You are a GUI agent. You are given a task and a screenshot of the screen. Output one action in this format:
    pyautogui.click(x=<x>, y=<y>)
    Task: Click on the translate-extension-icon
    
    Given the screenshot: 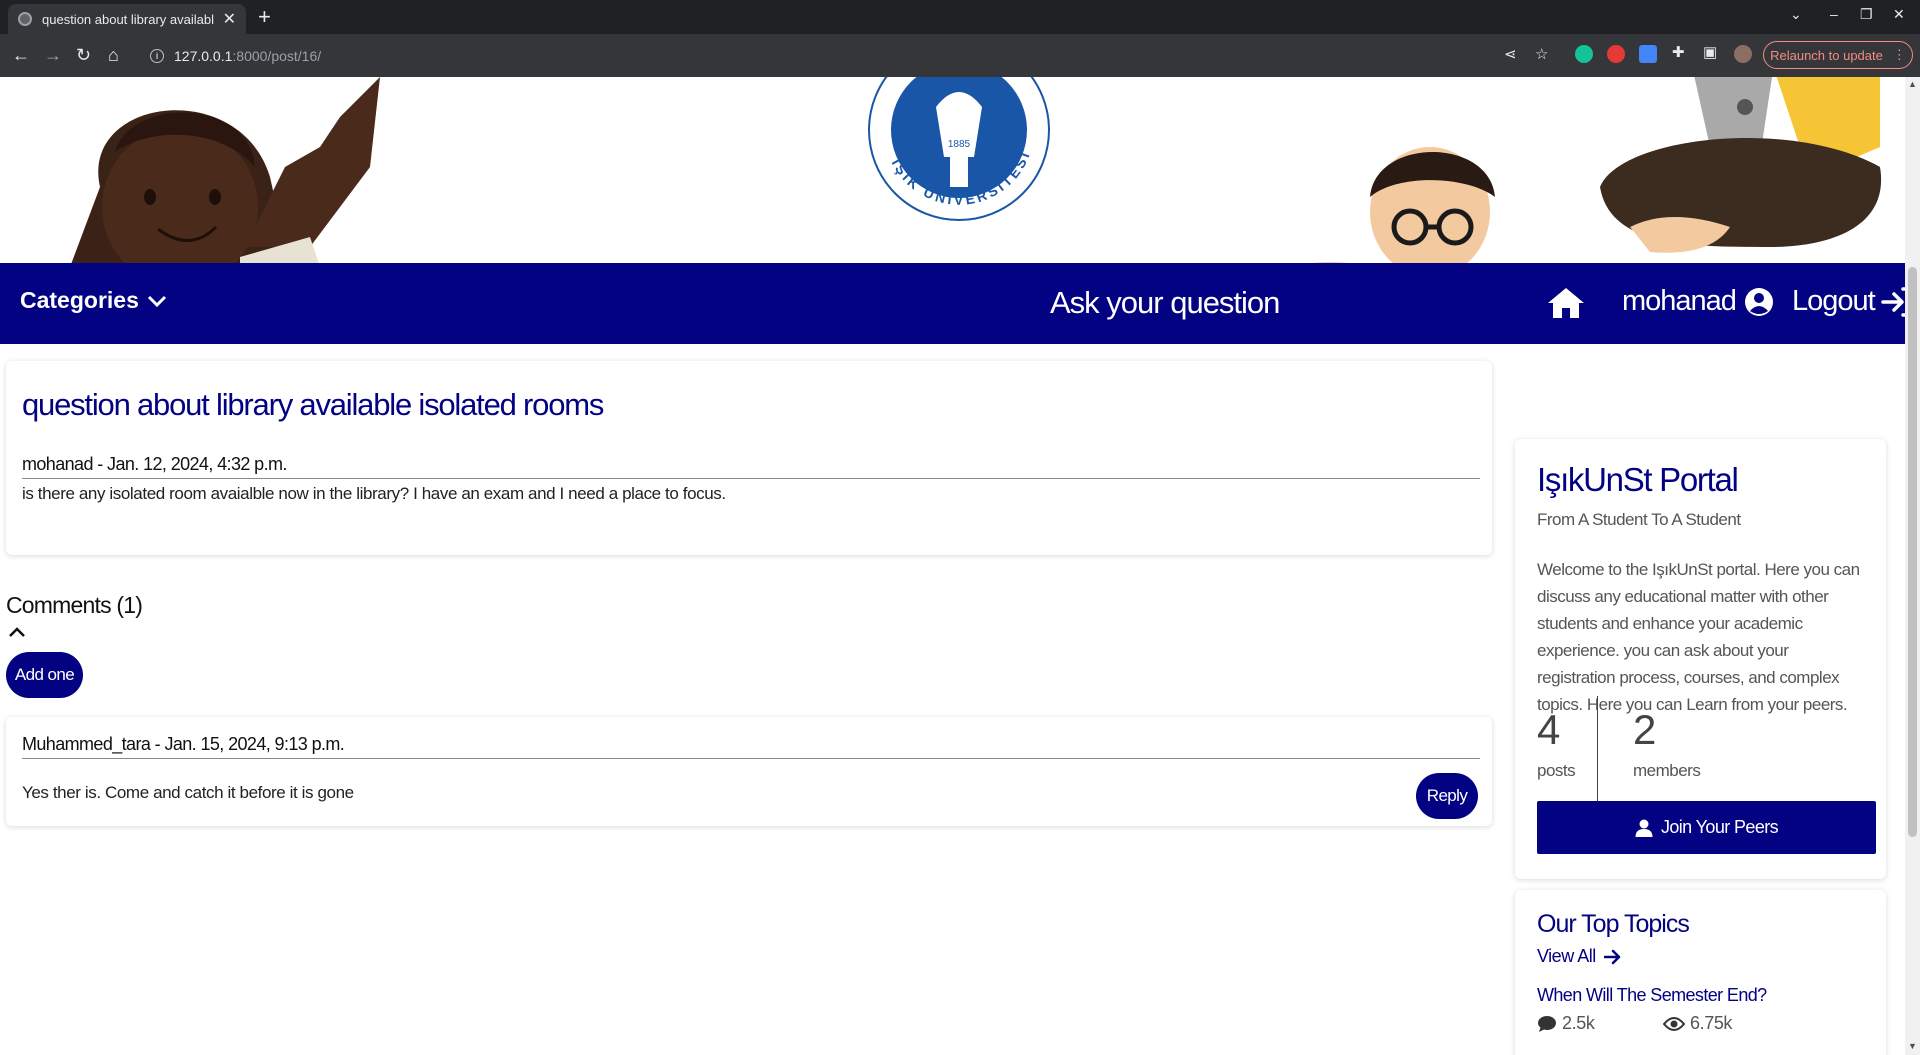 What is the action you would take?
    pyautogui.click(x=1648, y=54)
    